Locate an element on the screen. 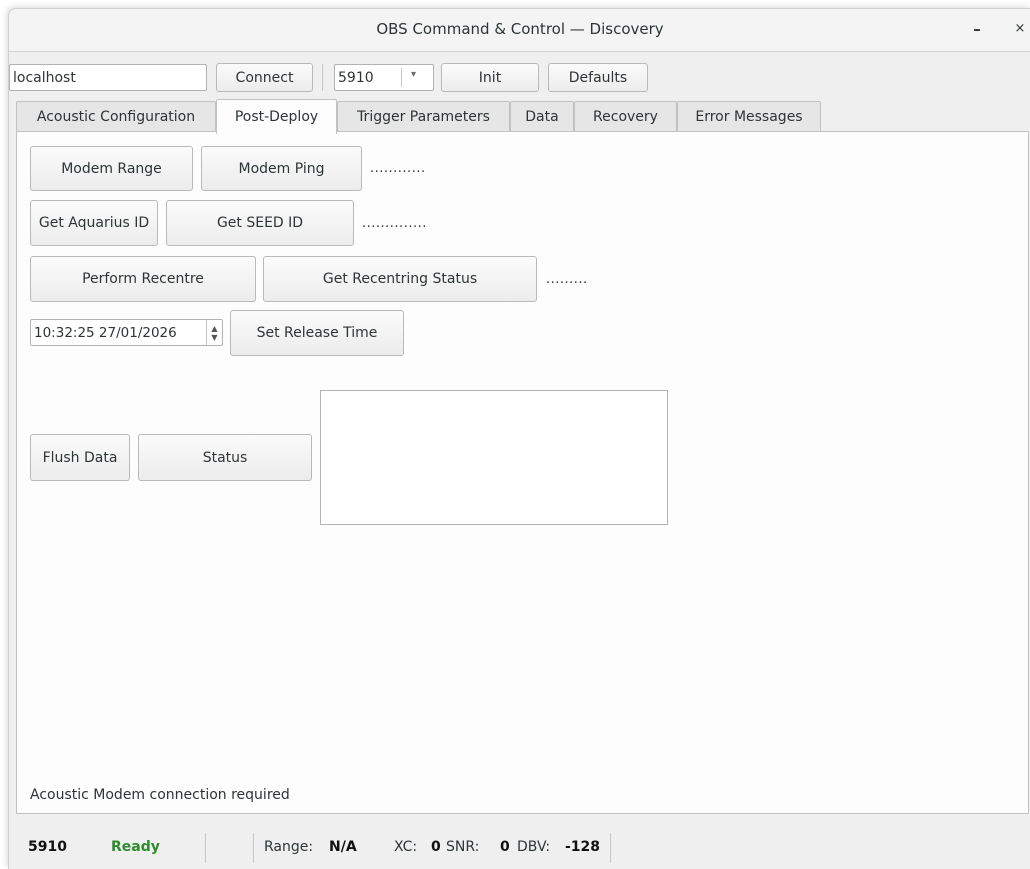  tab-error-messages: Error Messages is located at coordinates (749, 116).